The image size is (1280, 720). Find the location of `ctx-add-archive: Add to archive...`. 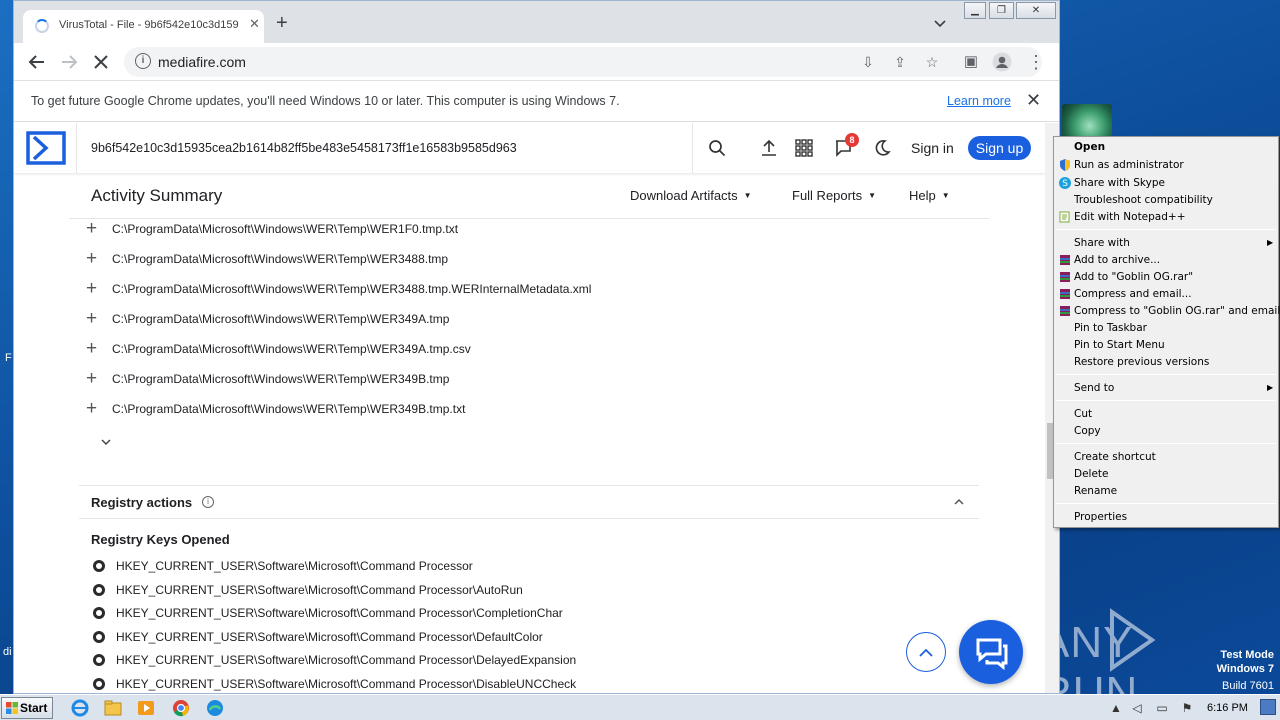

ctx-add-archive: Add to archive... is located at coordinates (1117, 260).